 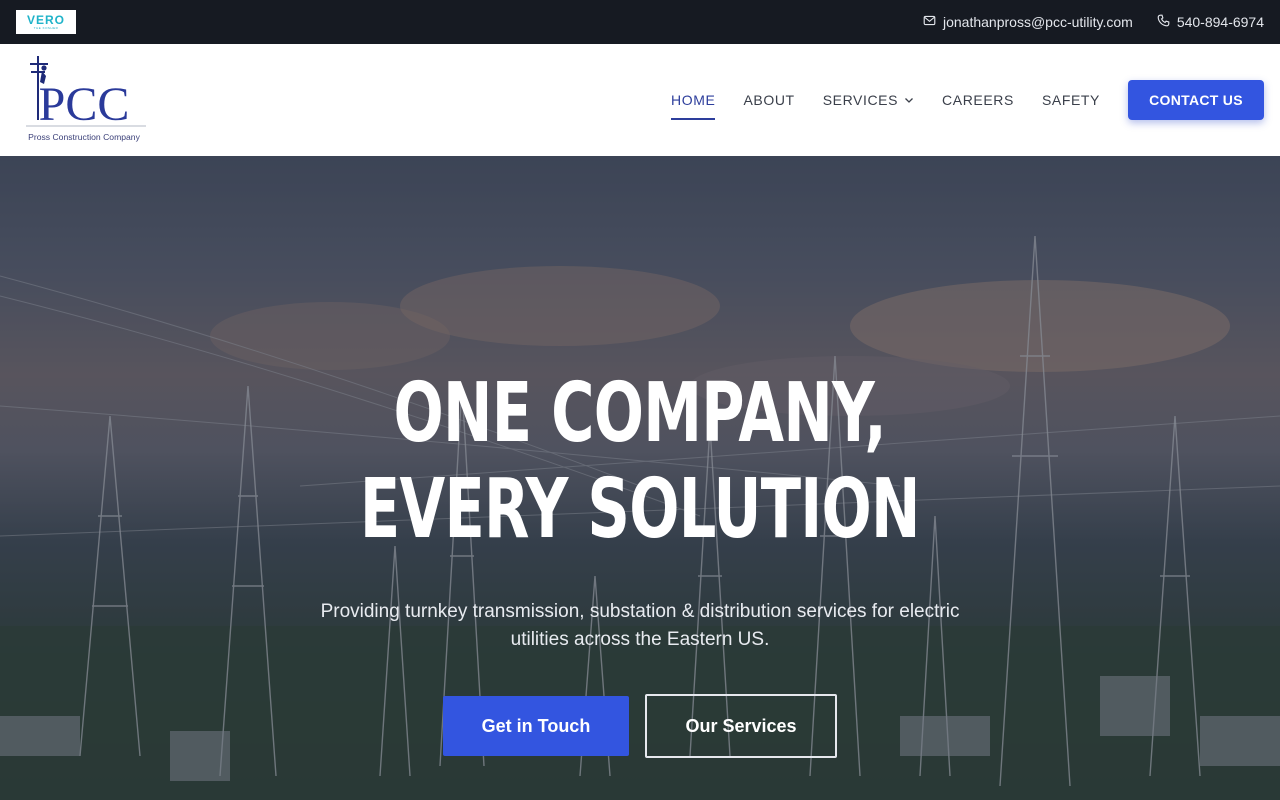 What do you see at coordinates (909, 100) in the screenshot?
I see `chevron-down-icon` at bounding box center [909, 100].